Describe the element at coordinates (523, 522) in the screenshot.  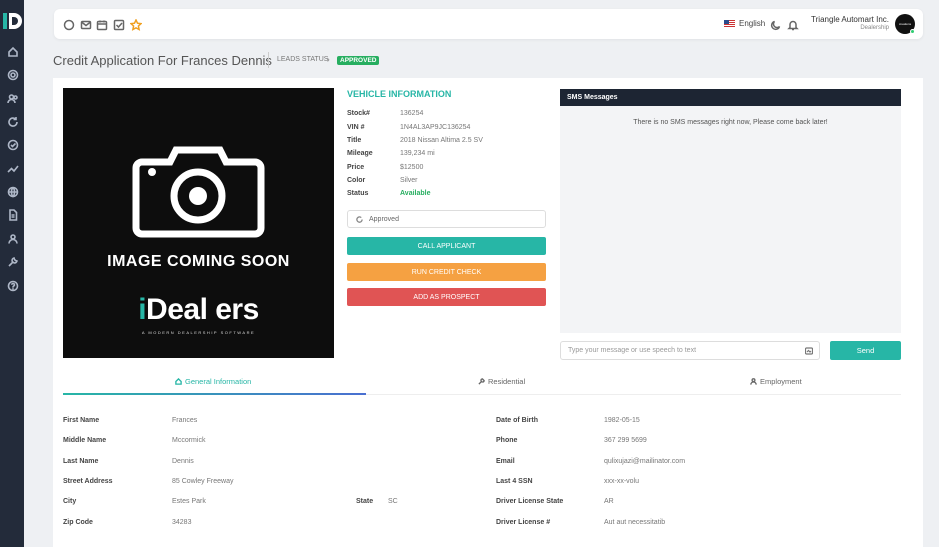
I see `info-label: Driver License #` at that location.